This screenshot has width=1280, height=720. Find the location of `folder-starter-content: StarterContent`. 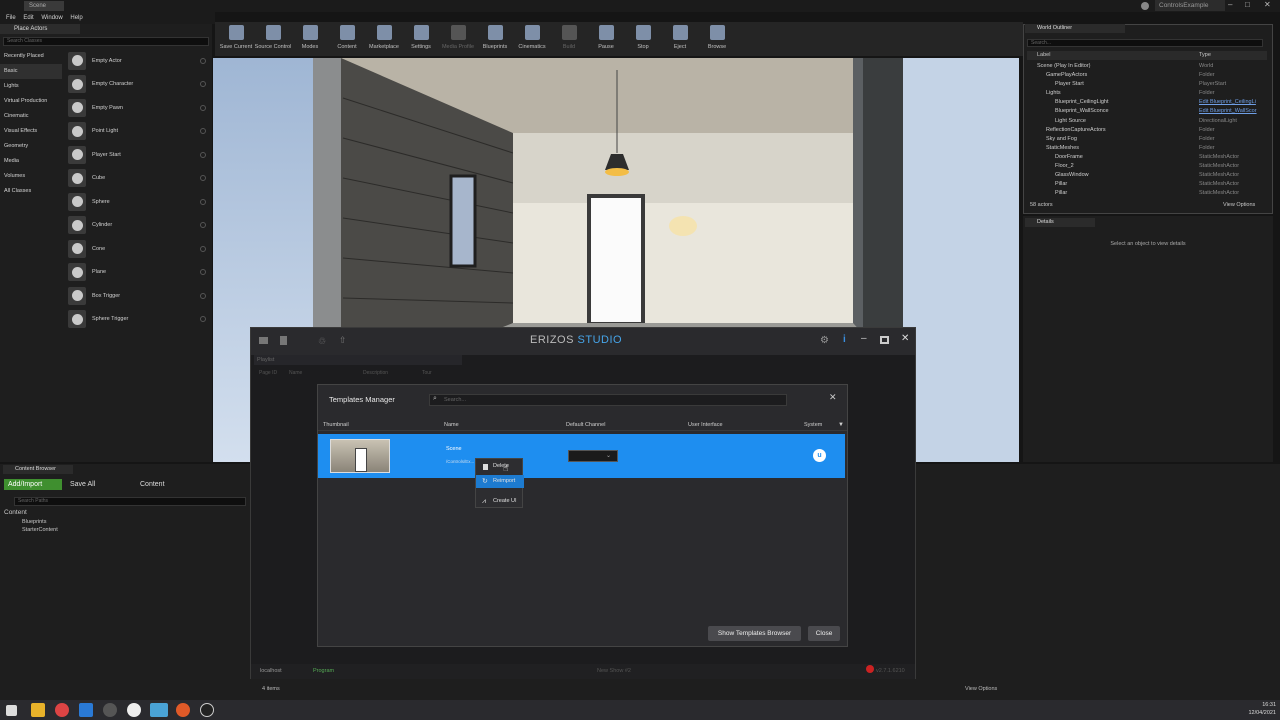

folder-starter-content: StarterContent is located at coordinates (124, 530).